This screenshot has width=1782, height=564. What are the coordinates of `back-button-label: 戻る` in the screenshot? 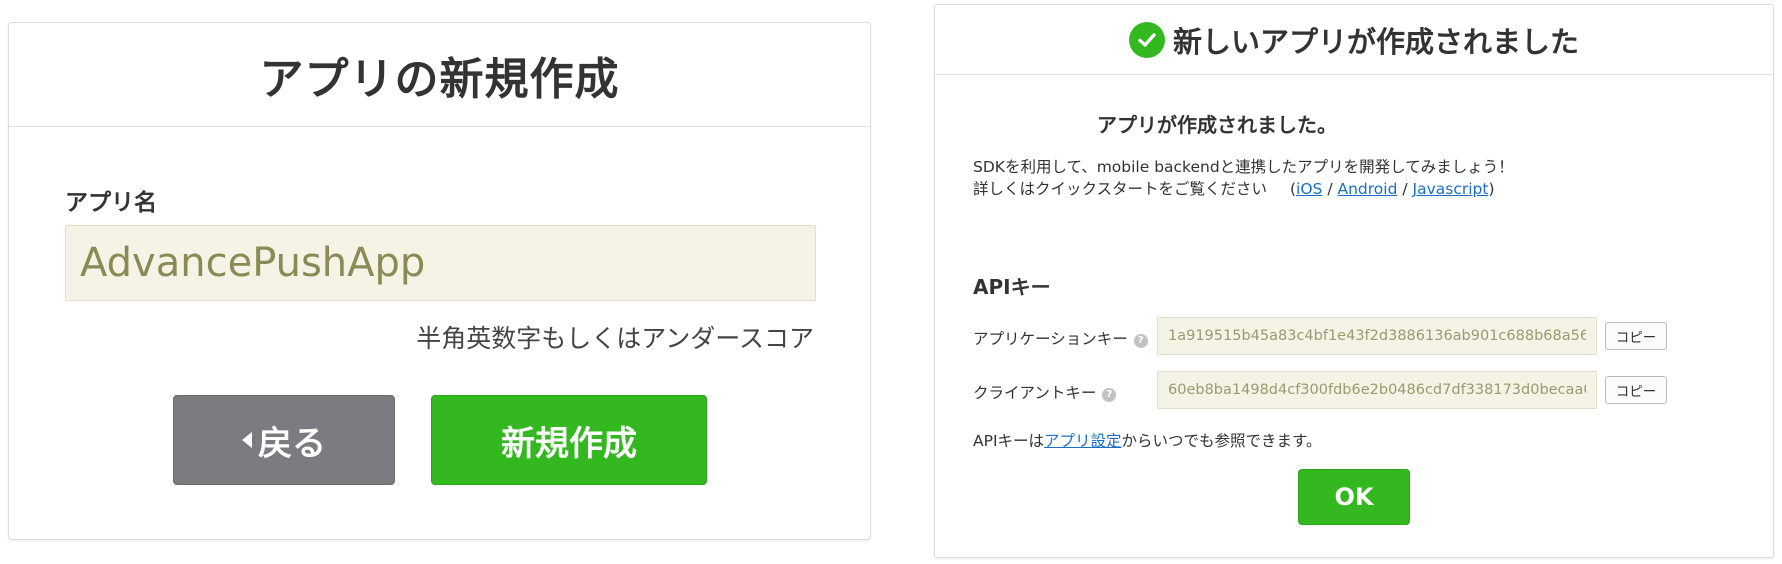 It's located at (292, 443).